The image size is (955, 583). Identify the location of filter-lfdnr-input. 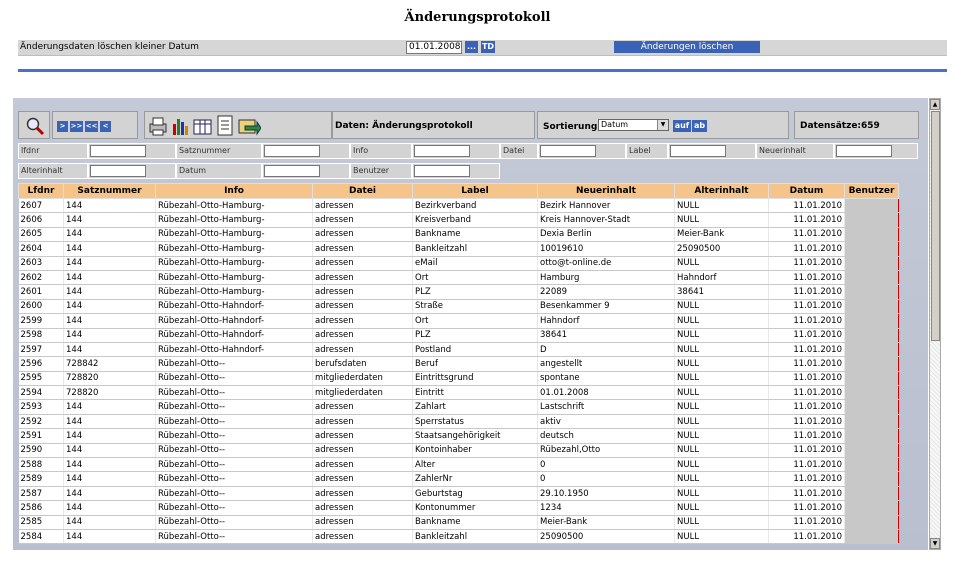
(118, 151).